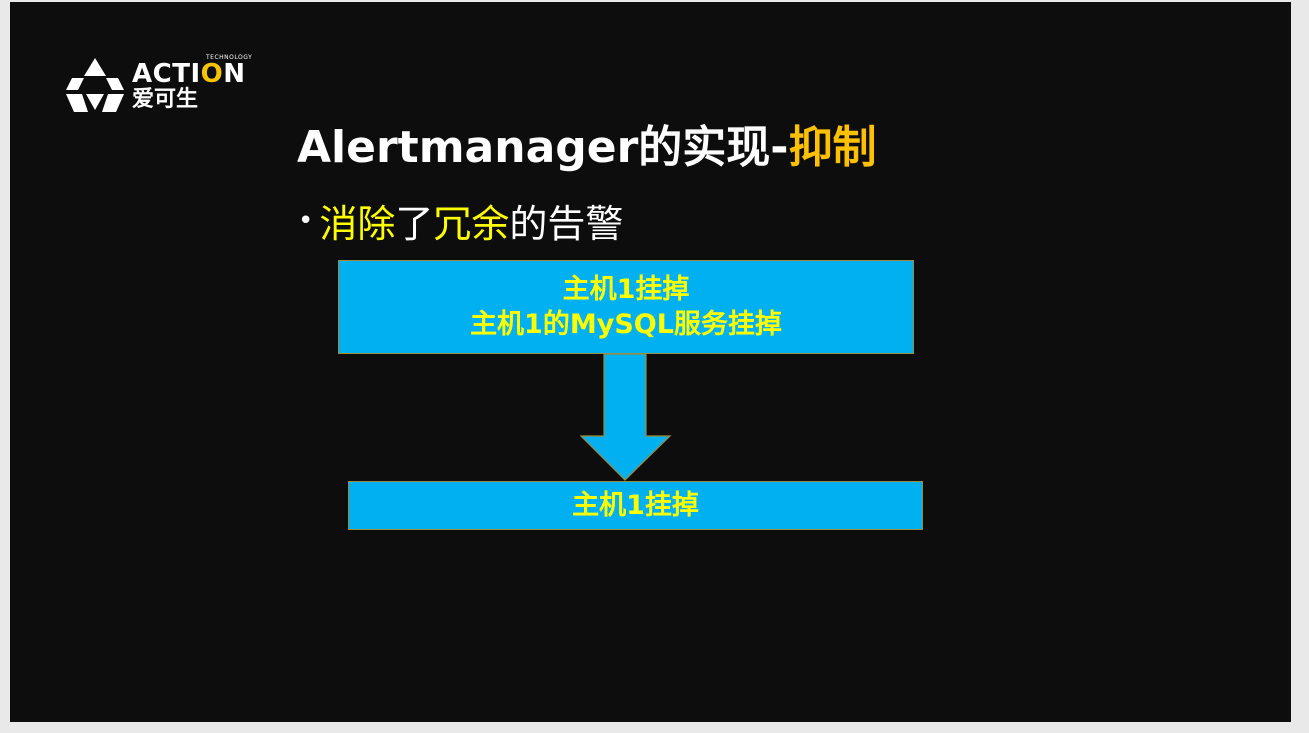 This screenshot has height=733, width=1309. I want to click on bullet-text-eliminate: 消除, so click(357, 224).